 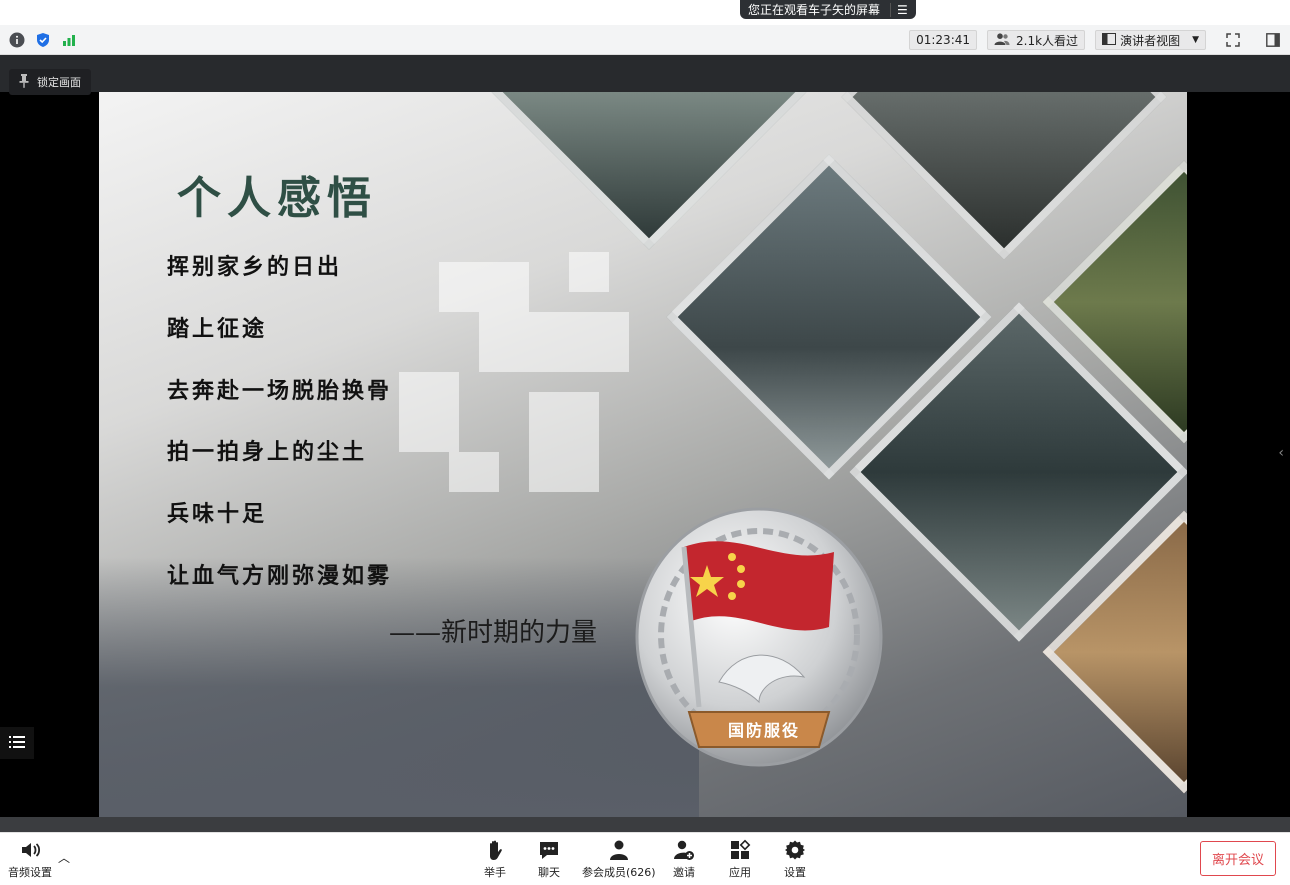 I want to click on participants-button: 参会成员(626), so click(x=619, y=859).